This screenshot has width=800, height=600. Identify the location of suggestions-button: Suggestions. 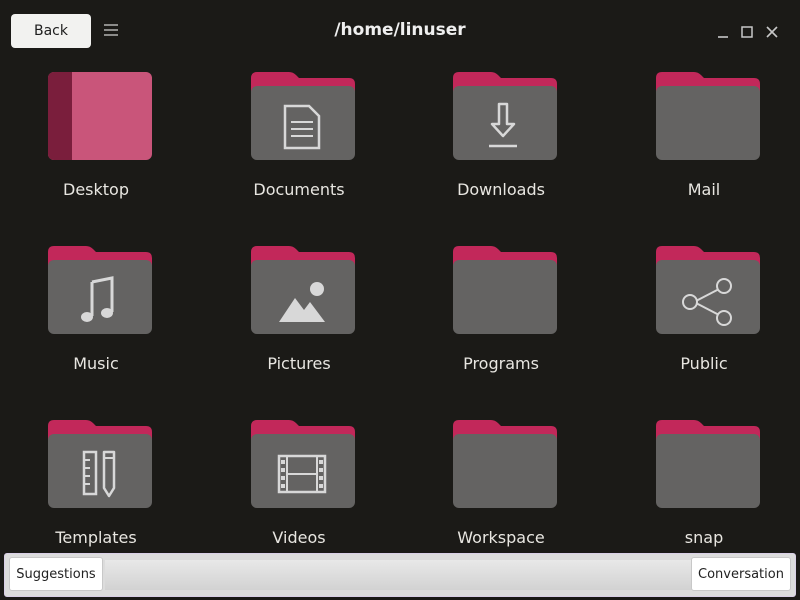
(56, 574).